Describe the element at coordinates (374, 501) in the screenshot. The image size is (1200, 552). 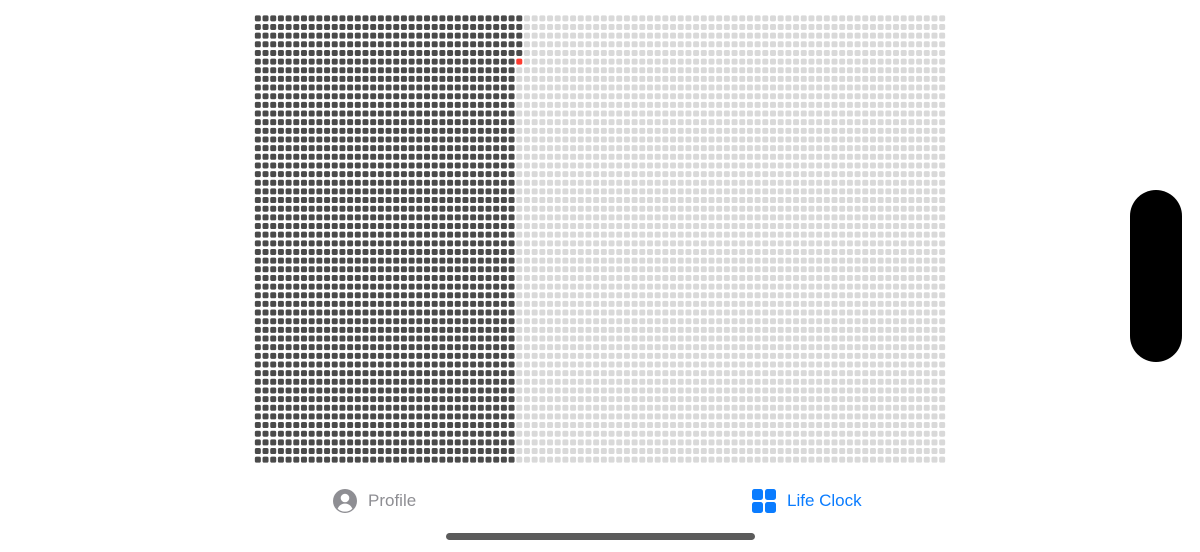
I see `tab-profile: Profile` at that location.